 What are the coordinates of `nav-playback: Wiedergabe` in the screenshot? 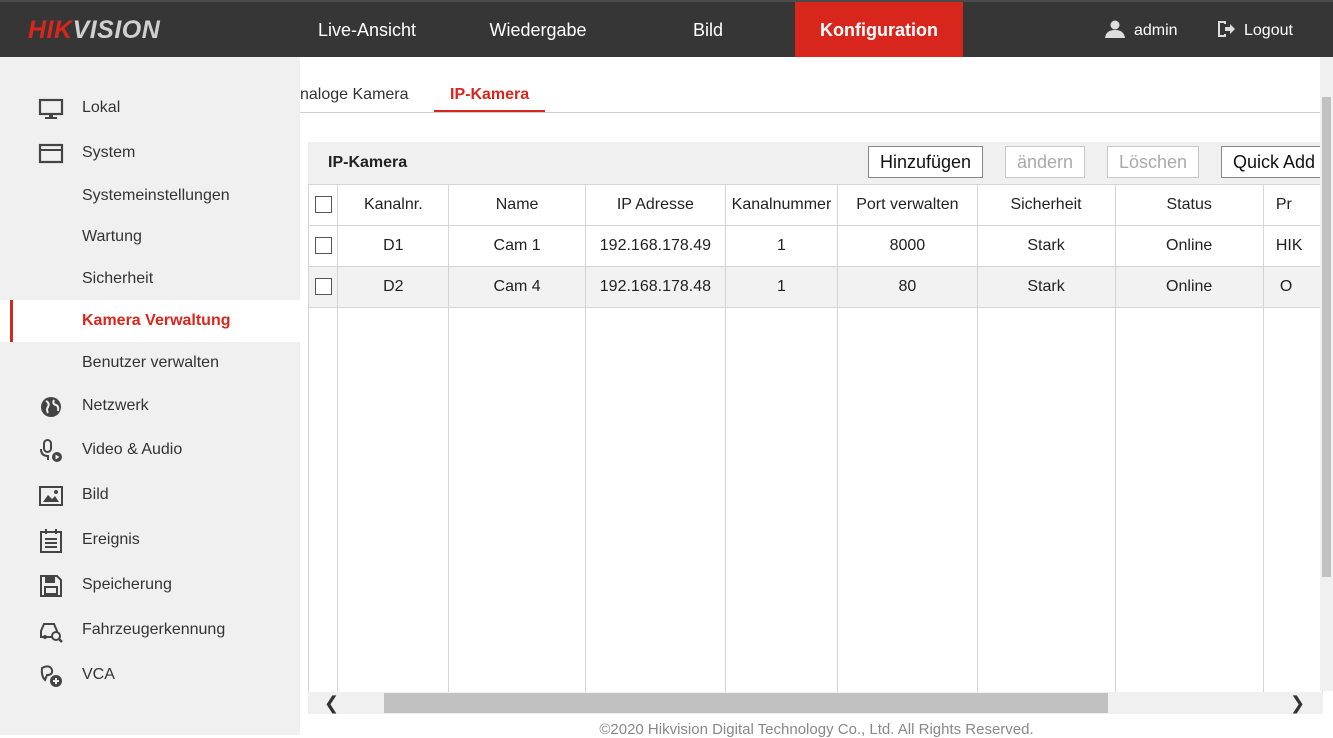 It's located at (538, 30).